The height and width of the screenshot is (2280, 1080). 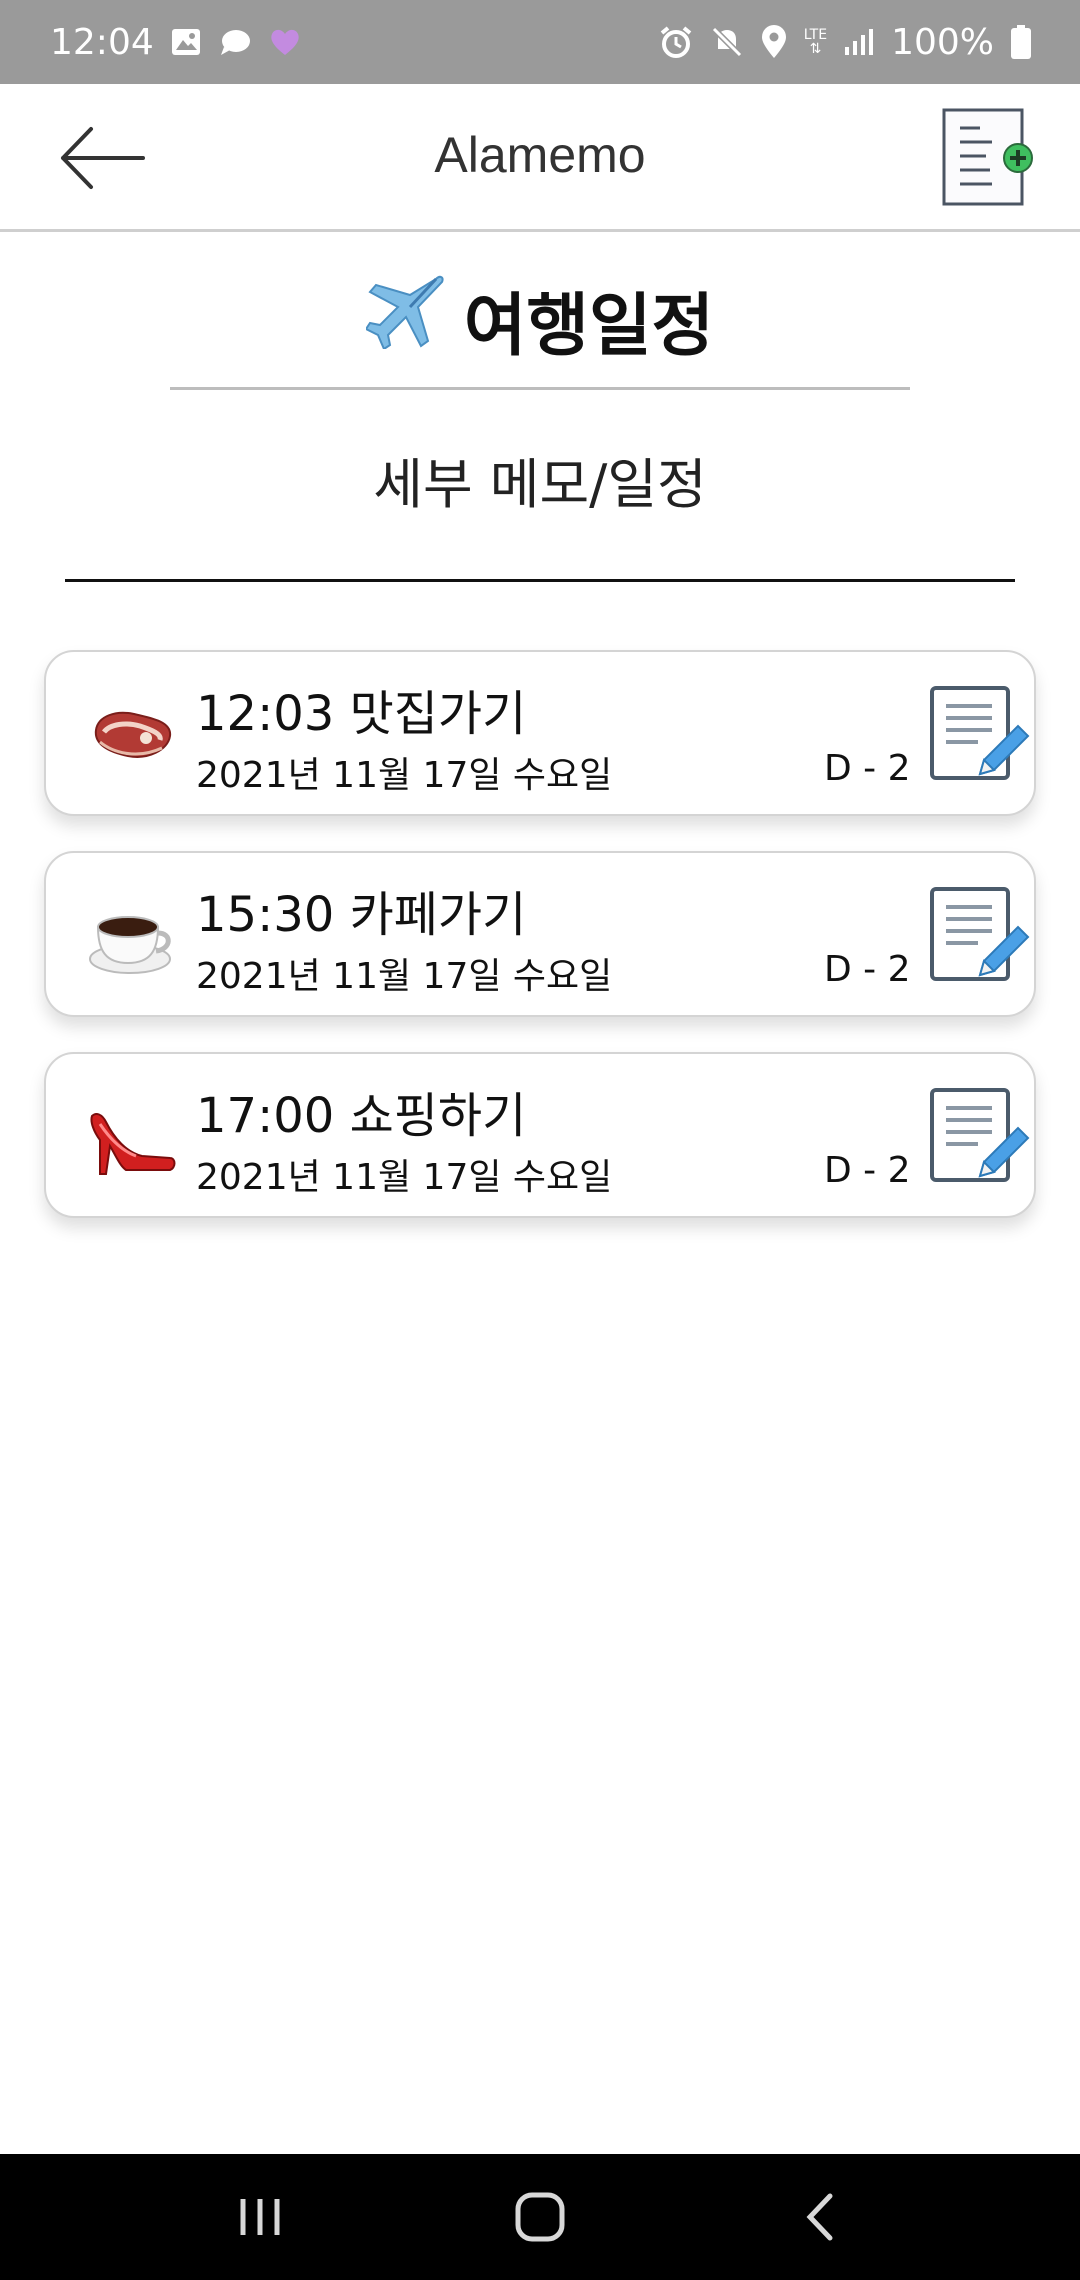 I want to click on schedule-title: 17:00 쇼핑하기, so click(x=361, y=1116).